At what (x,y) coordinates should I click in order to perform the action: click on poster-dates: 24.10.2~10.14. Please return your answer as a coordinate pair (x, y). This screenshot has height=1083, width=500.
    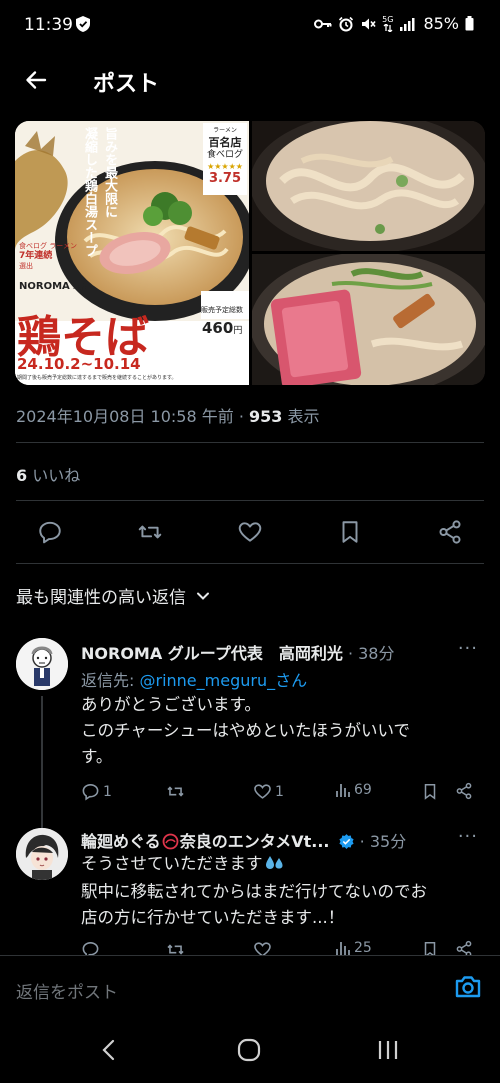
    Looking at the image, I should click on (79, 364).